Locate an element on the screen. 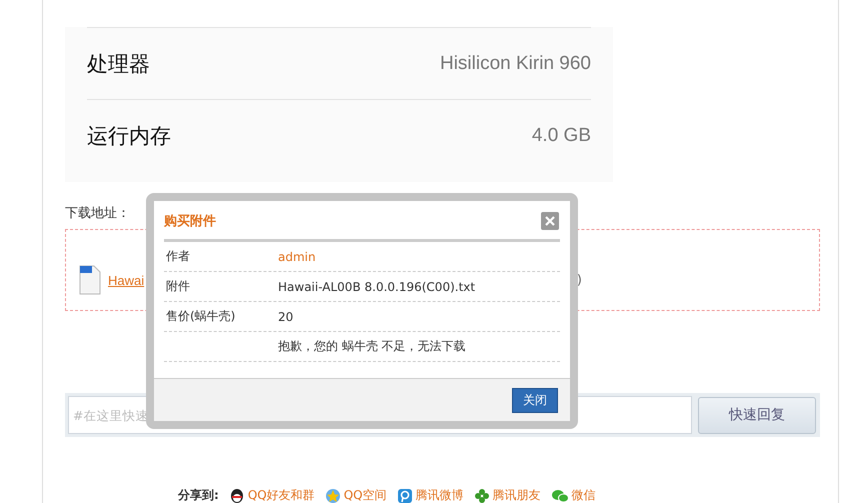 The image size is (852, 503). field-label: 作者 is located at coordinates (178, 256).